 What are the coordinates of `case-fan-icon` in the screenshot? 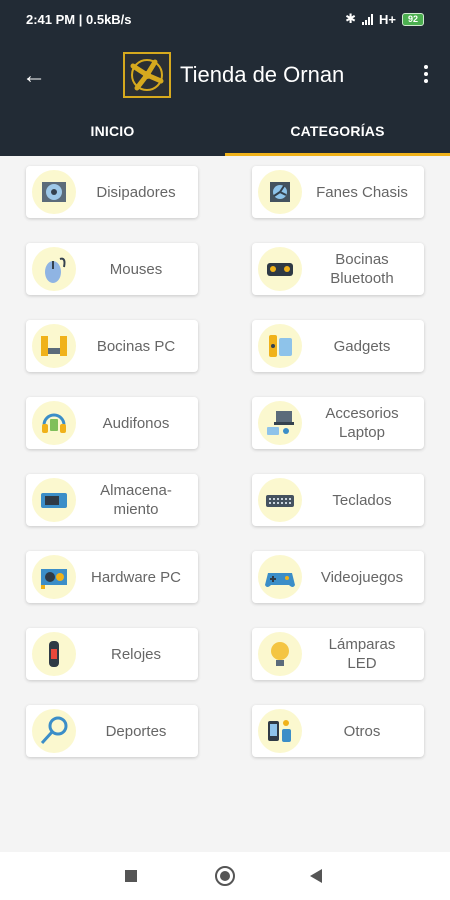 It's located at (280, 192).